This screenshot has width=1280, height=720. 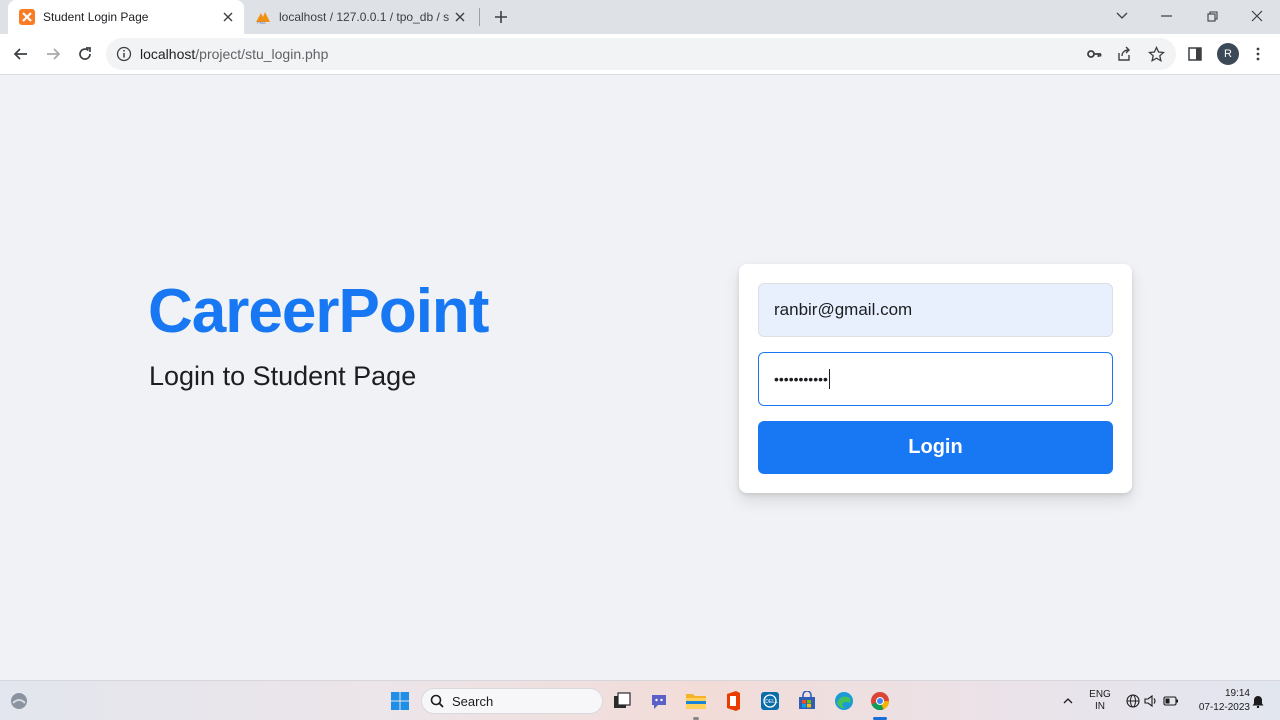 What do you see at coordinates (1224, 707) in the screenshot?
I see `clock-date: 07-12-2023` at bounding box center [1224, 707].